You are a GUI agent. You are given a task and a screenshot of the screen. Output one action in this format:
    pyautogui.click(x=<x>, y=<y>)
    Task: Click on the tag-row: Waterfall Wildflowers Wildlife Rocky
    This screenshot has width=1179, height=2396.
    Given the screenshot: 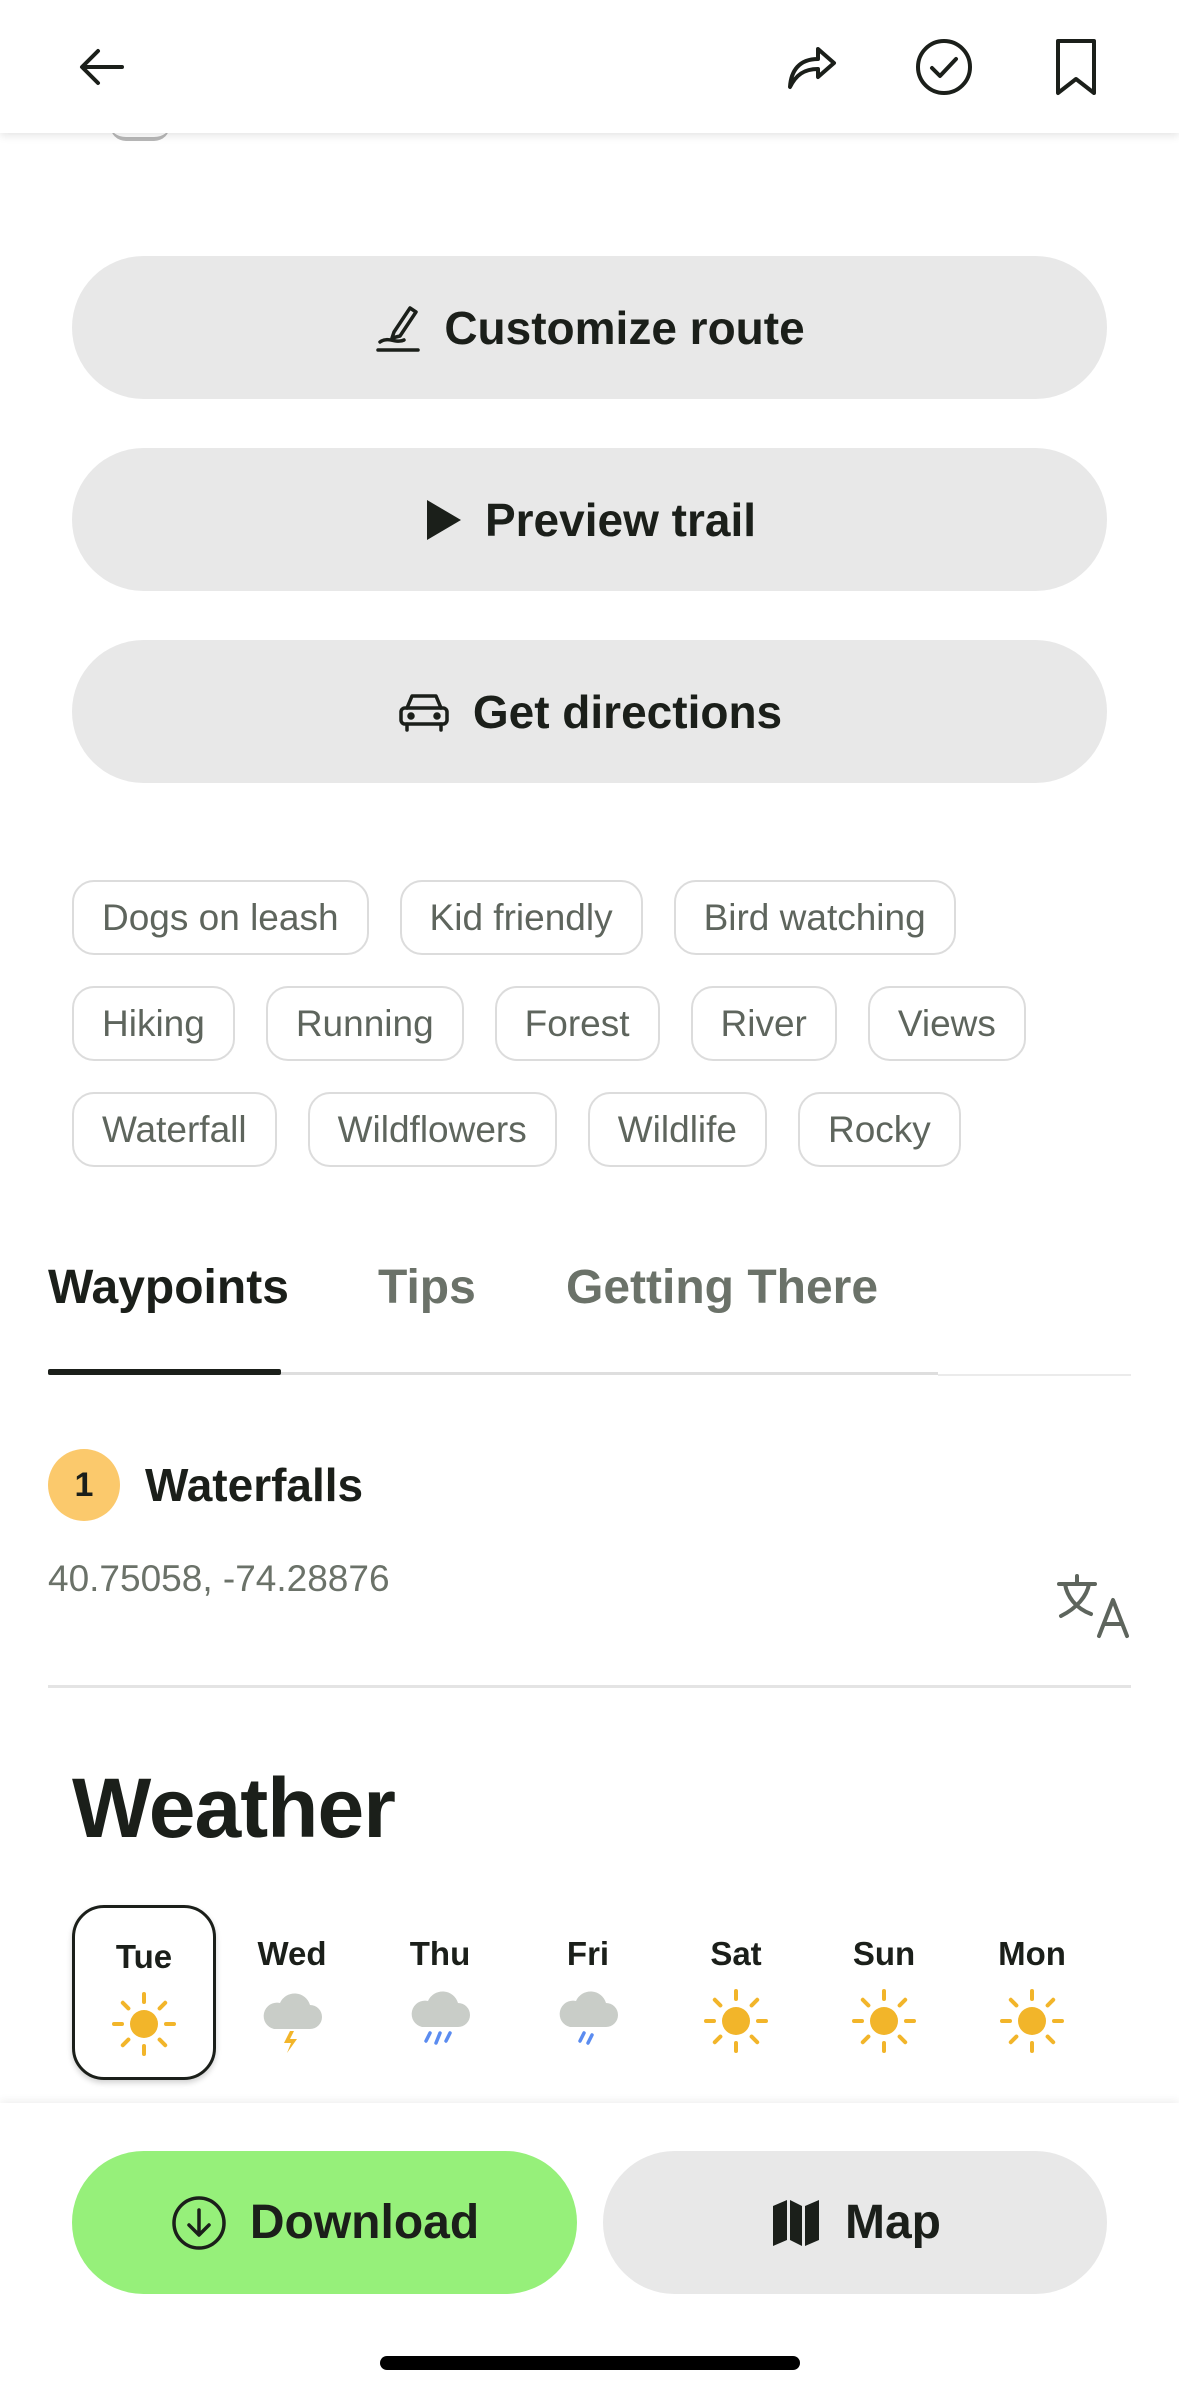 What is the action you would take?
    pyautogui.click(x=592, y=1129)
    